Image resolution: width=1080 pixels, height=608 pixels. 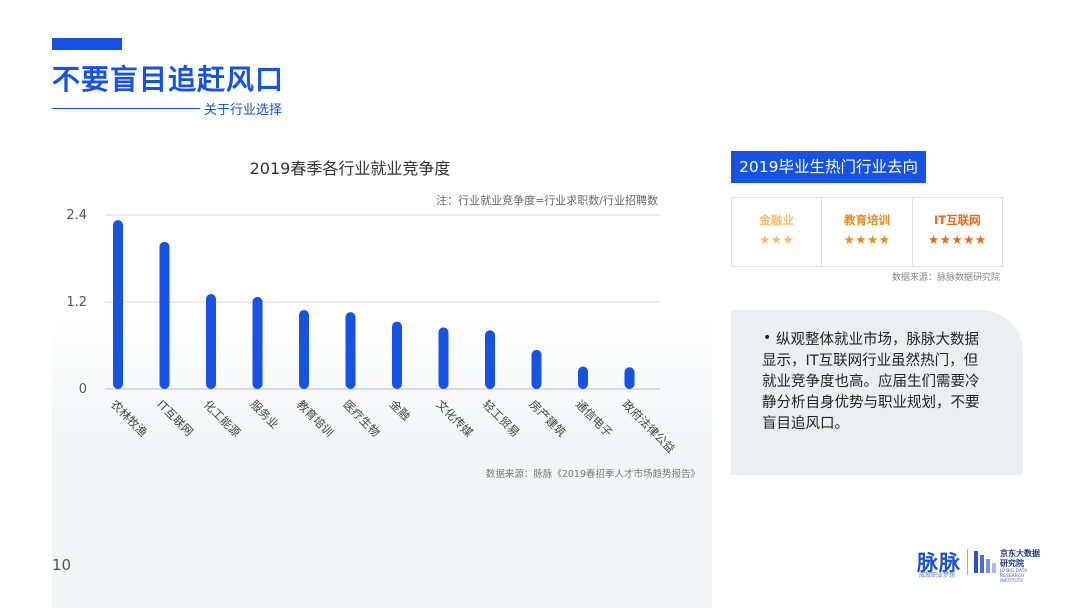 What do you see at coordinates (126, 108) in the screenshot?
I see `subtitle-rule` at bounding box center [126, 108].